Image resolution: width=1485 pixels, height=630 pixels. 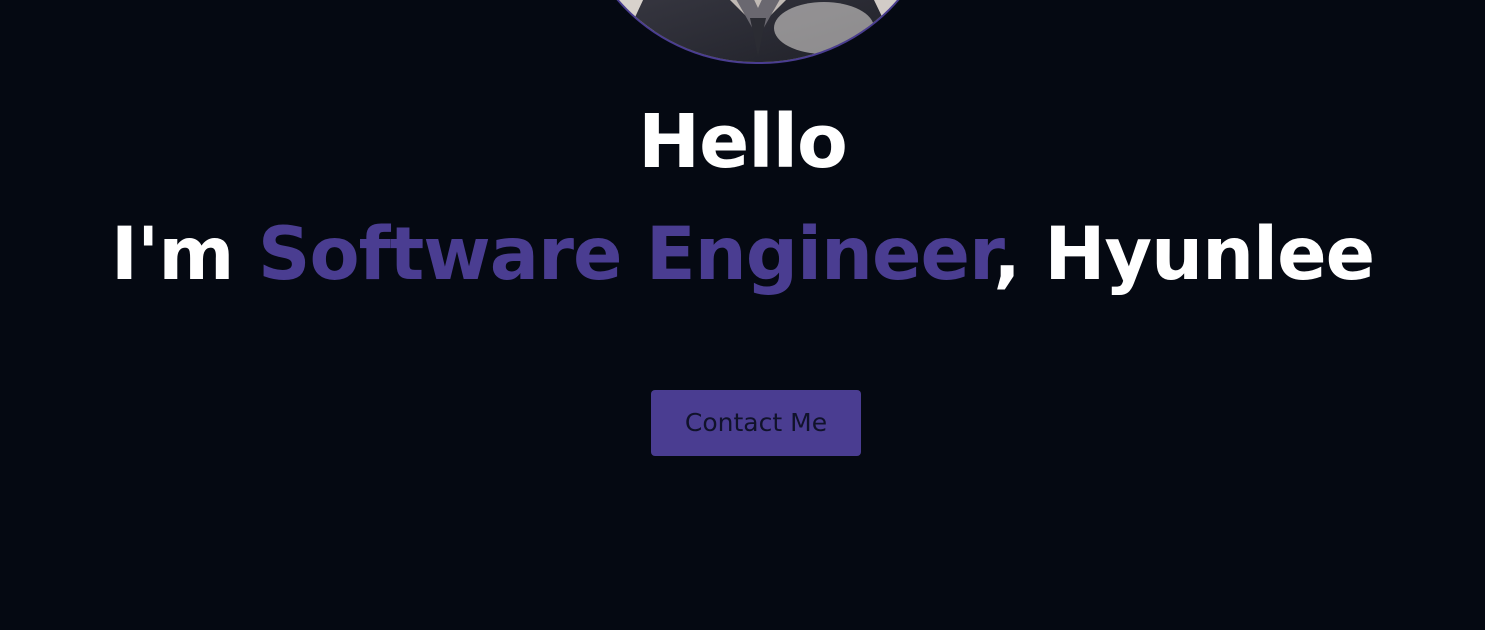 What do you see at coordinates (1184, 254) in the screenshot?
I see `headline-suffix: , Hyunlee` at bounding box center [1184, 254].